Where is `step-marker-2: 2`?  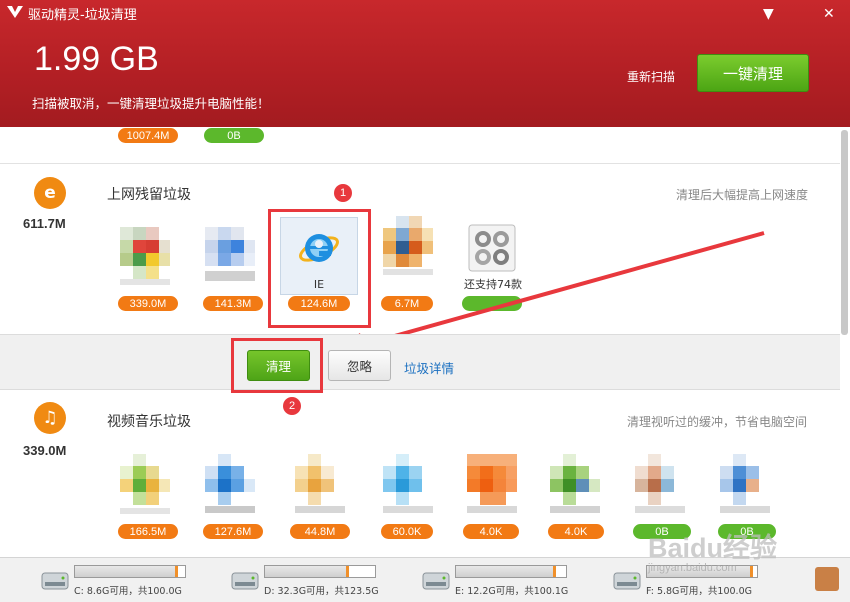 step-marker-2: 2 is located at coordinates (292, 406).